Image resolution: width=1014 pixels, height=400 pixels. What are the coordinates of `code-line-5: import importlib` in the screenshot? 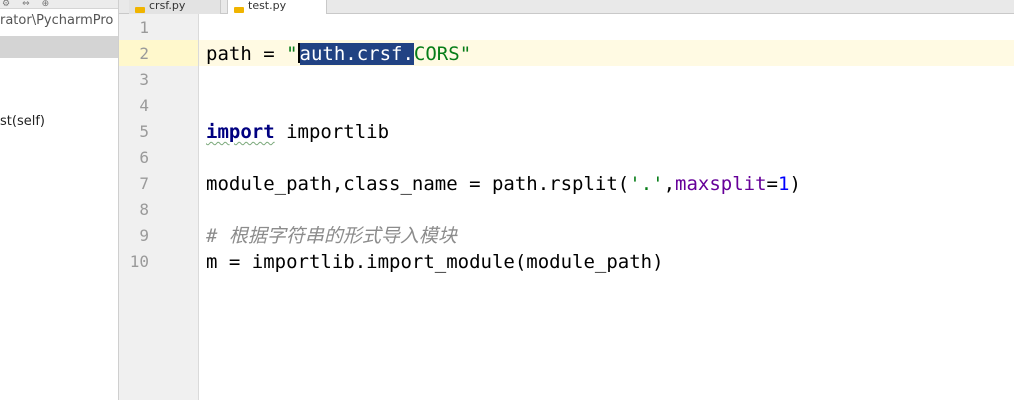 It's located at (297, 132).